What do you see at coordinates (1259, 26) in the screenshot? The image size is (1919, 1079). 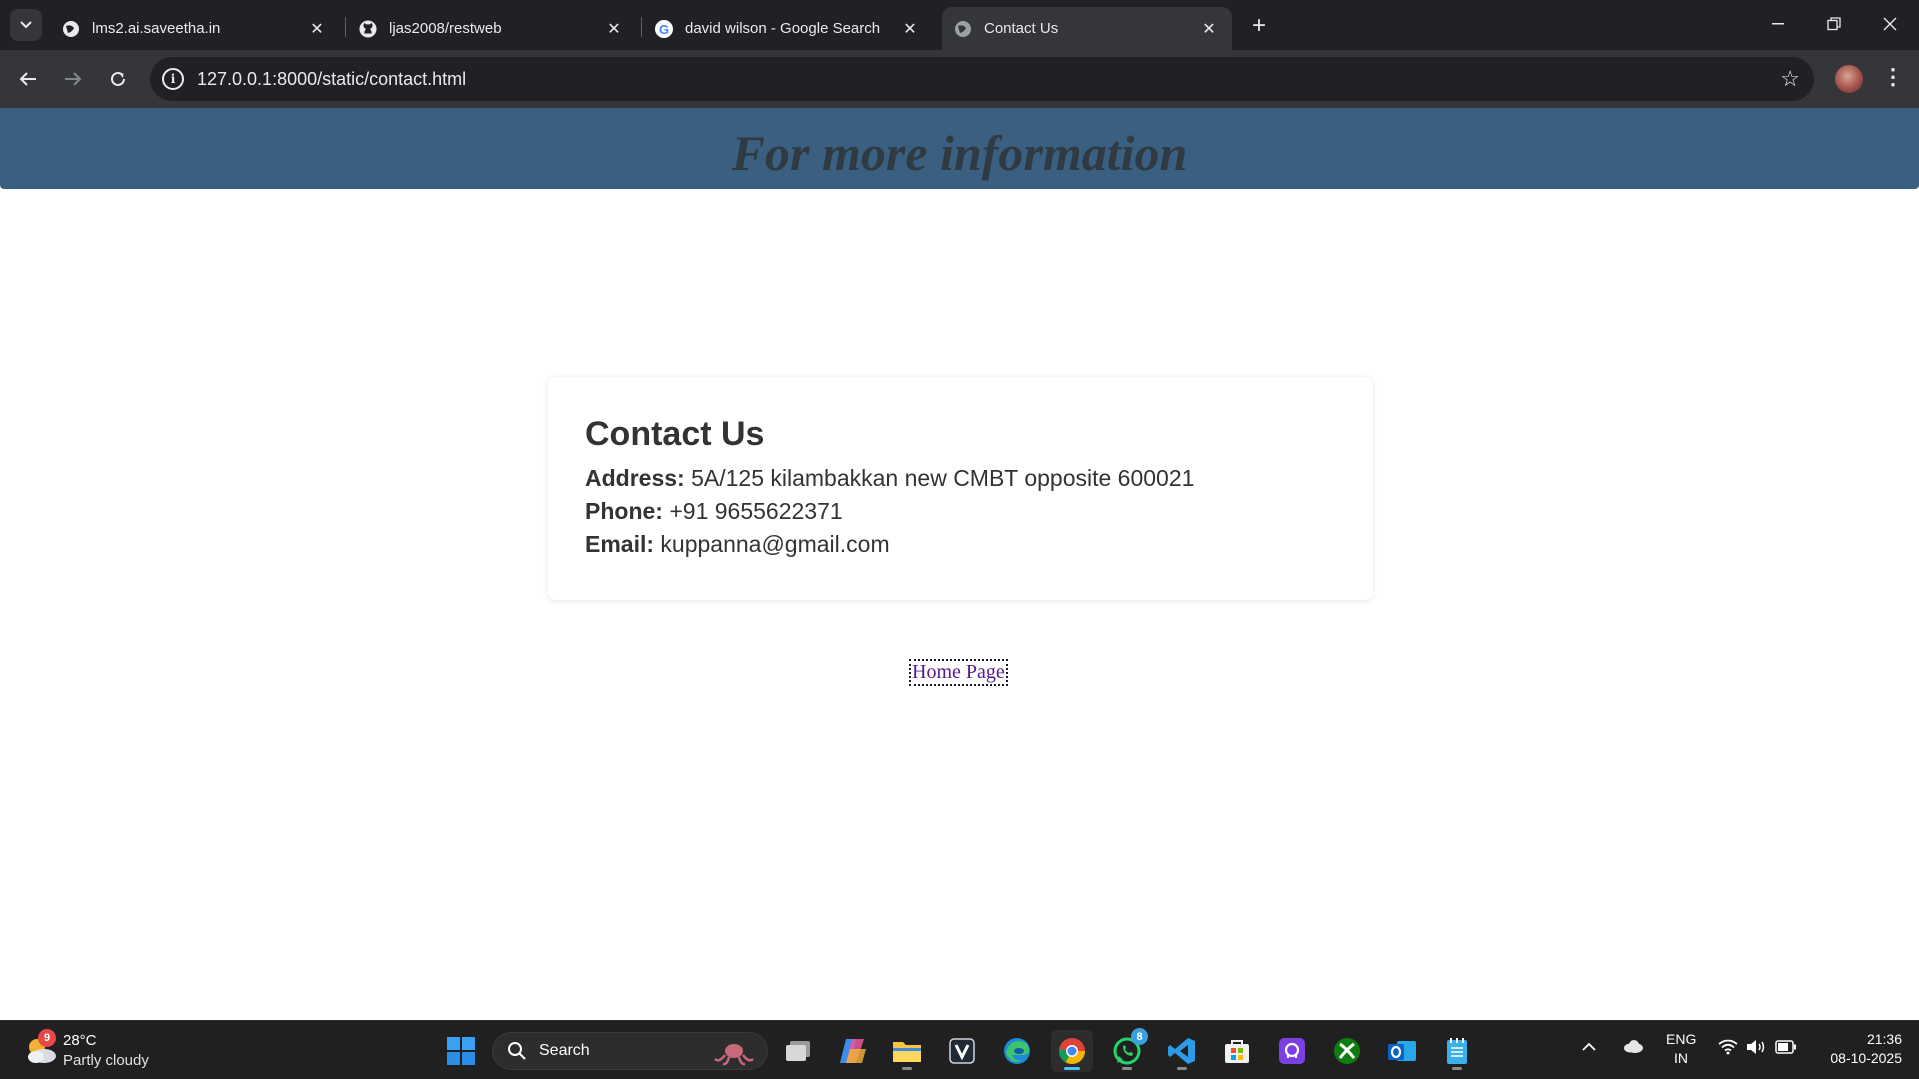 I see `new-tab-button: +` at bounding box center [1259, 26].